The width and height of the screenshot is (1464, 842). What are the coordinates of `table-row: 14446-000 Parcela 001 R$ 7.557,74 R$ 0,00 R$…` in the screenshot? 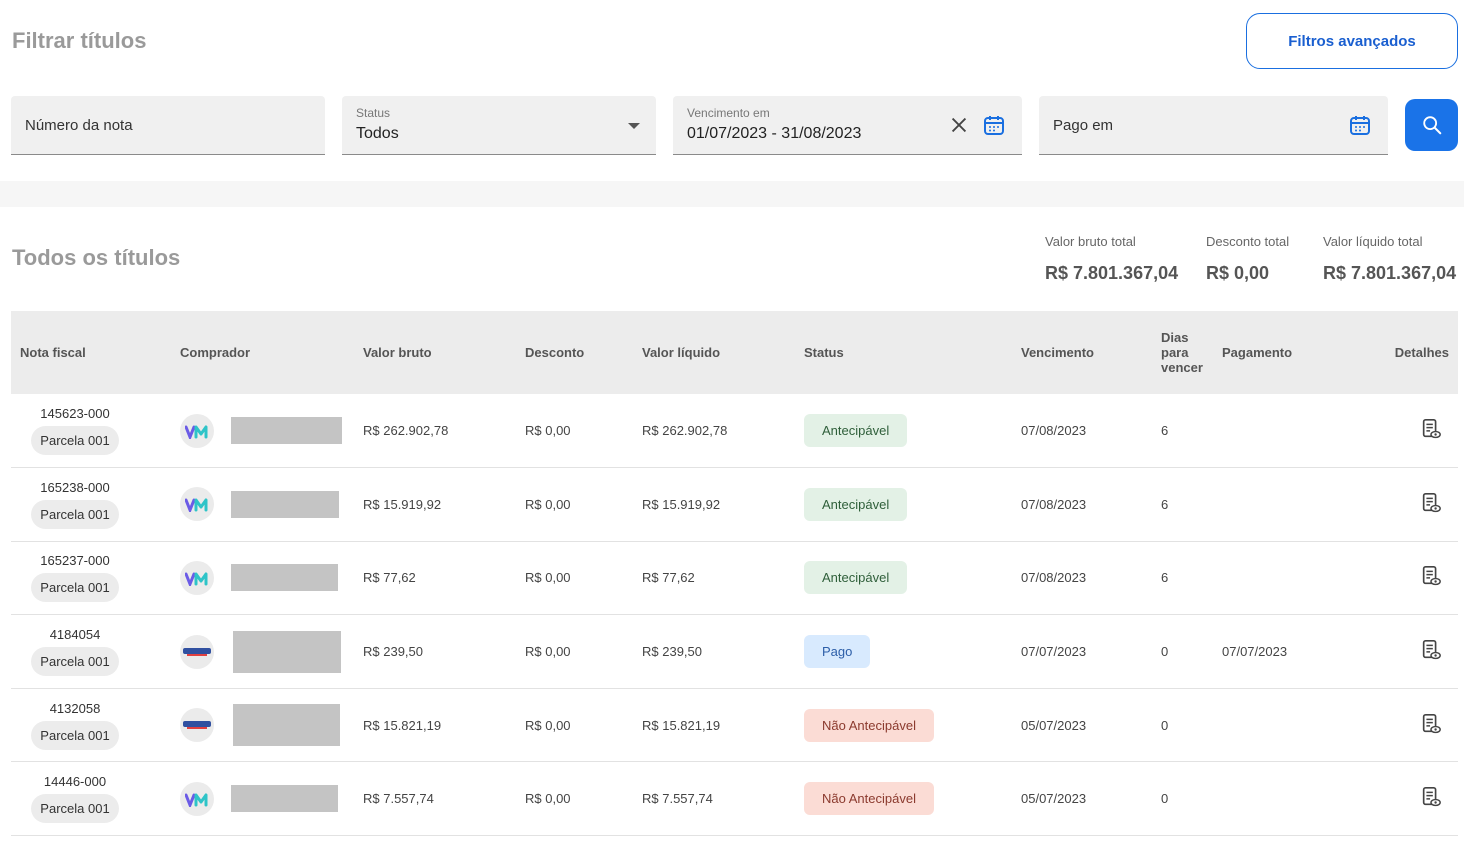 It's located at (734, 799).